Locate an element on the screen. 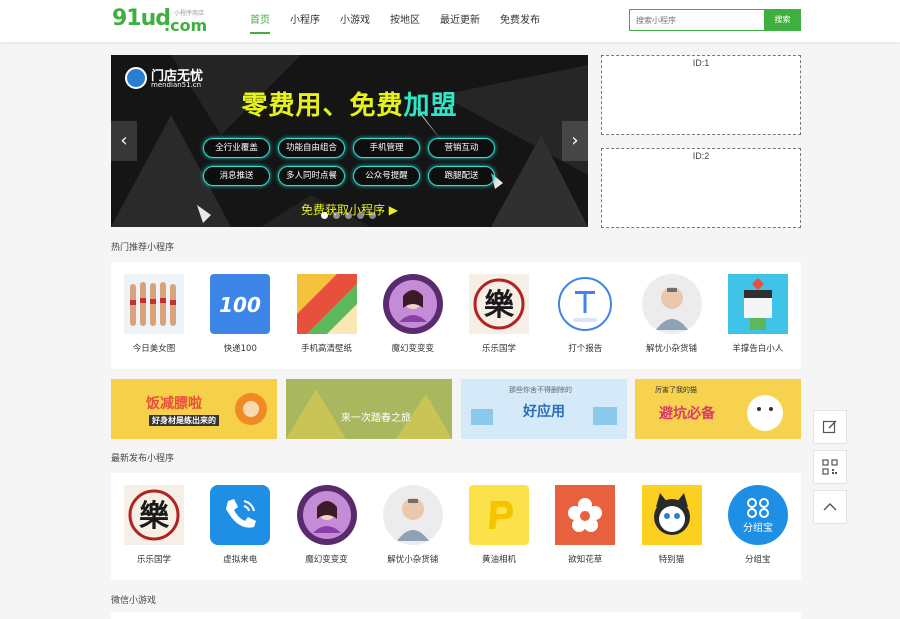  headline-part-2: 免费 is located at coordinates (376, 106).